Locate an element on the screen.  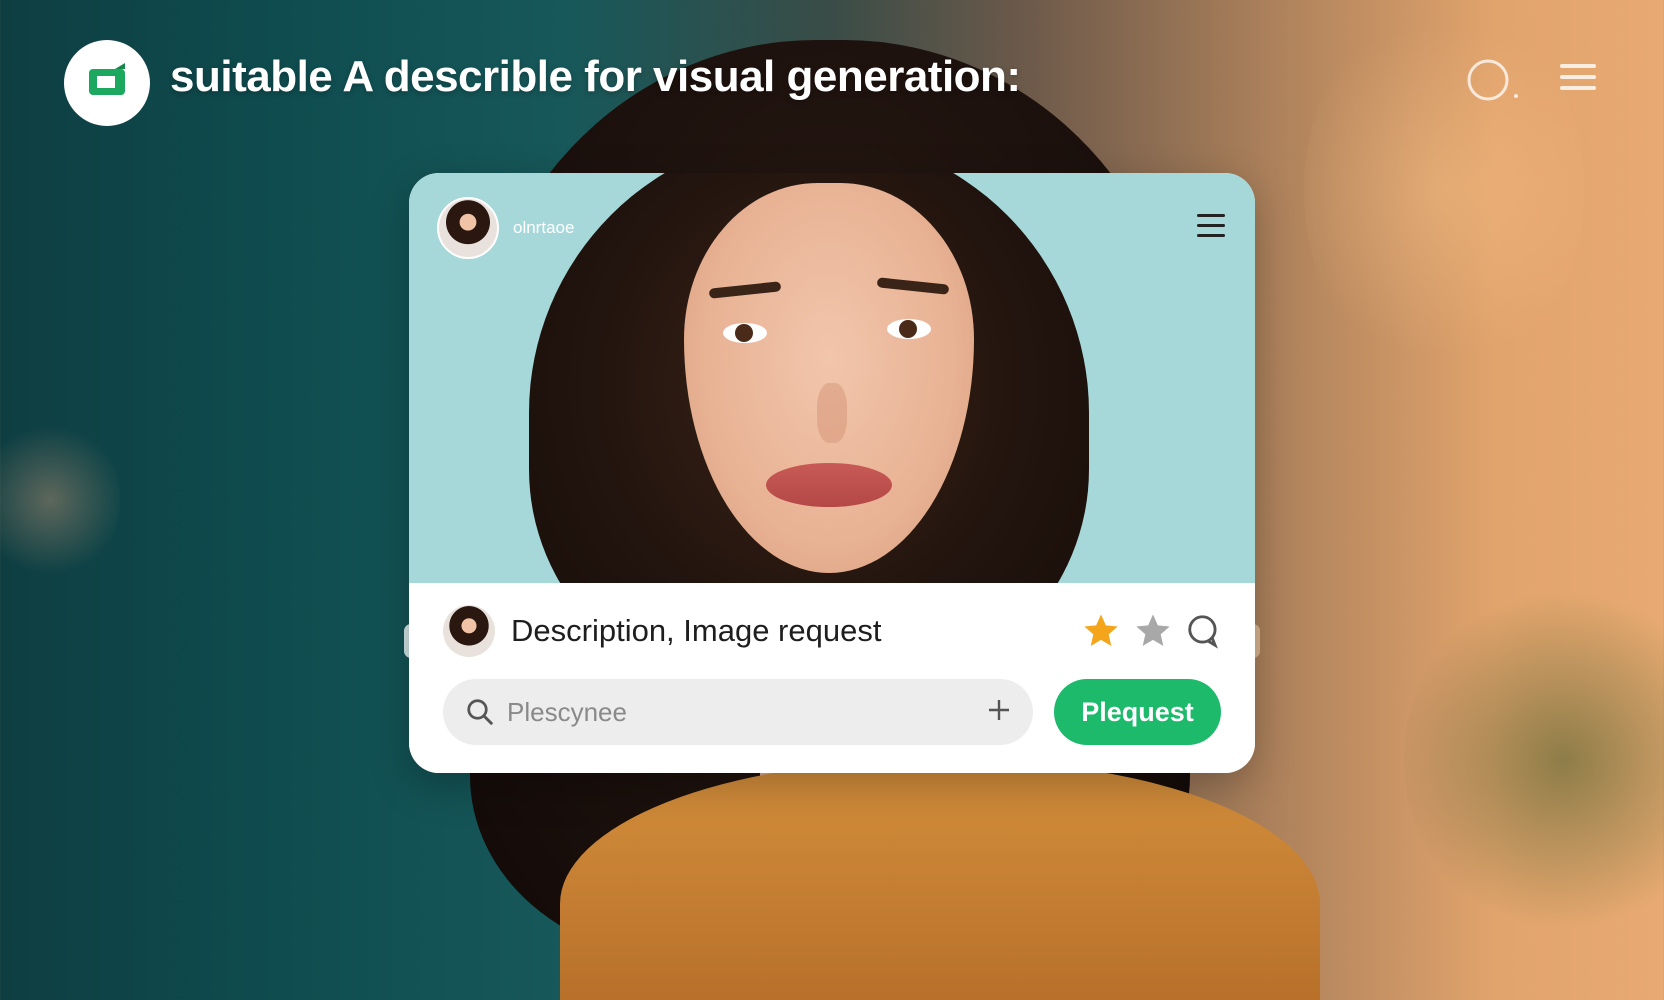
star-empty-icon is located at coordinates (1153, 633).